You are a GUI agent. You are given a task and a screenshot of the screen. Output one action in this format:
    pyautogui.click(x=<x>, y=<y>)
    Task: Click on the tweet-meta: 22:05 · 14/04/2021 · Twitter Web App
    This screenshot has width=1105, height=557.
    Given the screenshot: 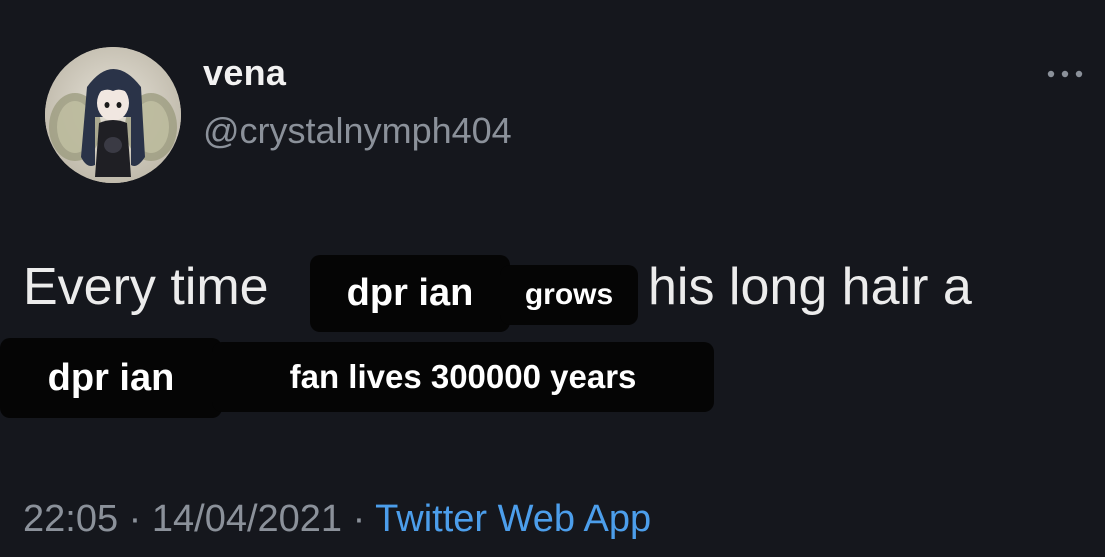 What is the action you would take?
    pyautogui.click(x=337, y=519)
    